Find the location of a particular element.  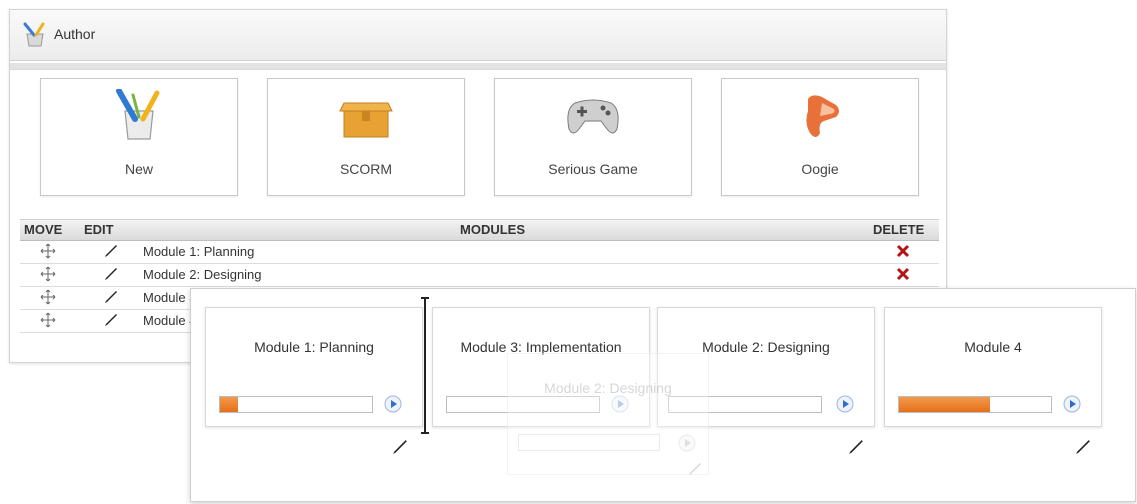

oogie-tile-button: Oogie is located at coordinates (820, 137).